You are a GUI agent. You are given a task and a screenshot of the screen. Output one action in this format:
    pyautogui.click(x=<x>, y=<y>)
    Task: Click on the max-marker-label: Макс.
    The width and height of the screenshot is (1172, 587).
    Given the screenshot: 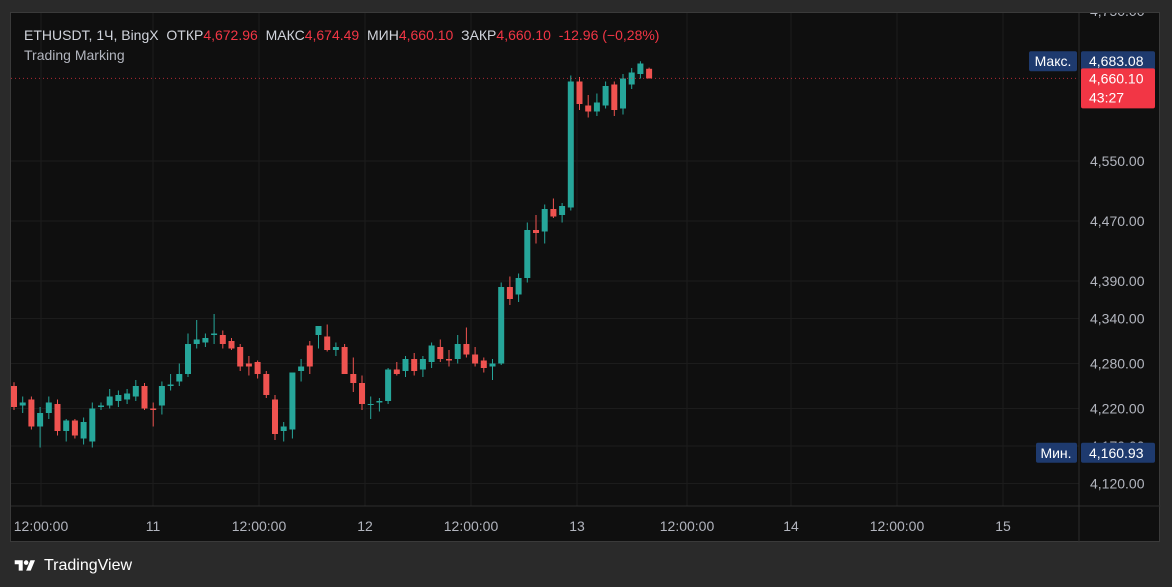 What is the action you would take?
    pyautogui.click(x=1053, y=61)
    